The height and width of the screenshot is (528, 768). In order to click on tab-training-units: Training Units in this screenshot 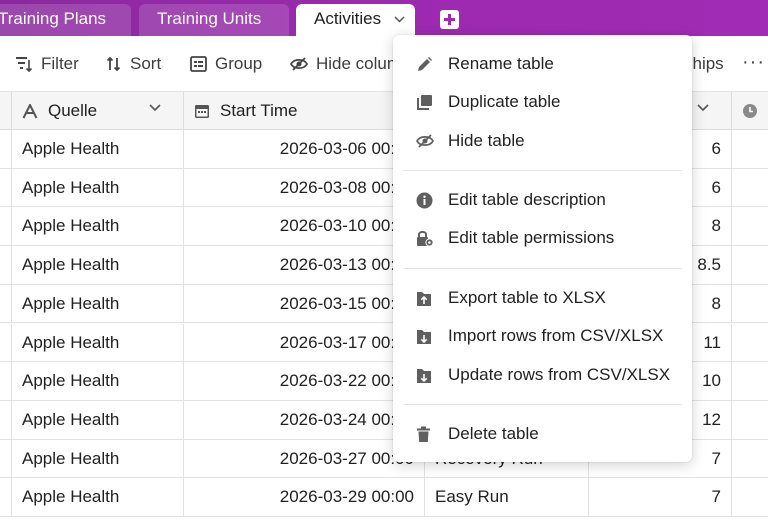, I will do `click(214, 20)`.